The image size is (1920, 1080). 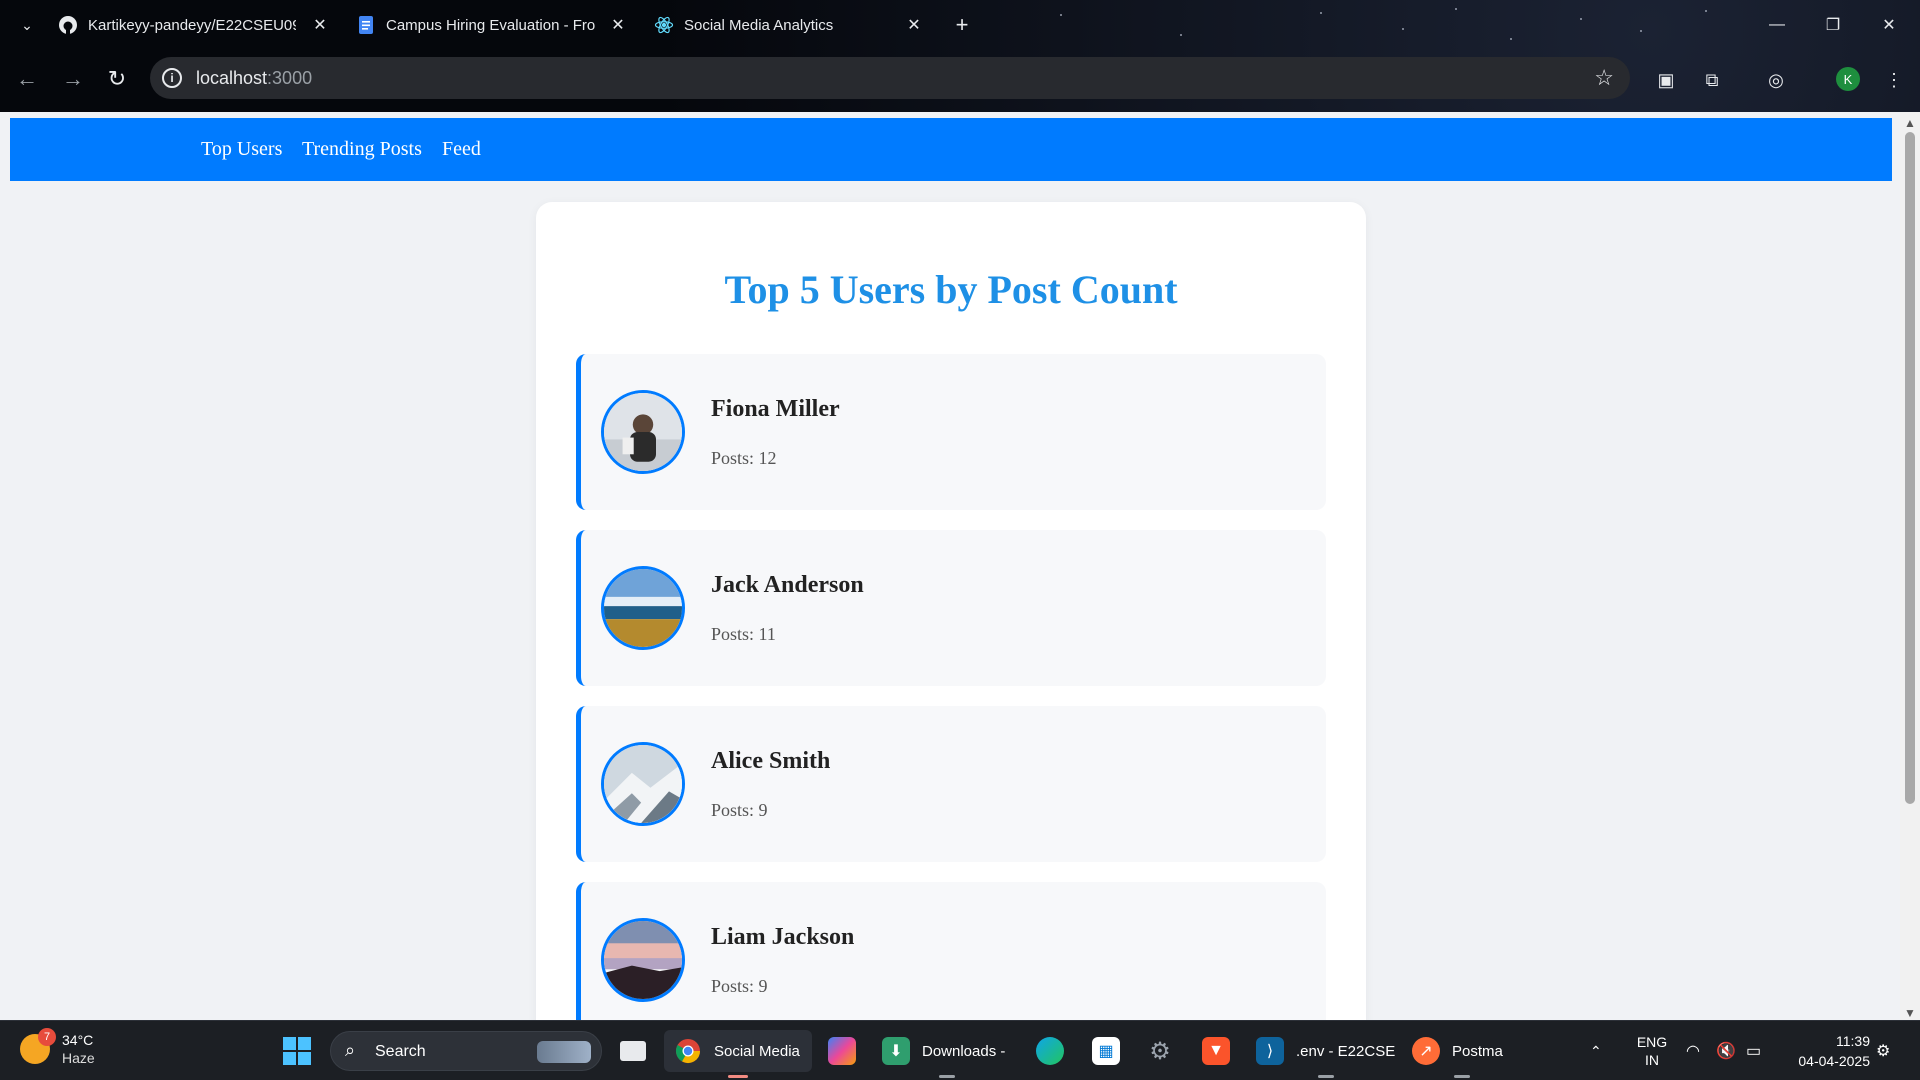 What do you see at coordinates (73, 79) in the screenshot?
I see `forward-button: →` at bounding box center [73, 79].